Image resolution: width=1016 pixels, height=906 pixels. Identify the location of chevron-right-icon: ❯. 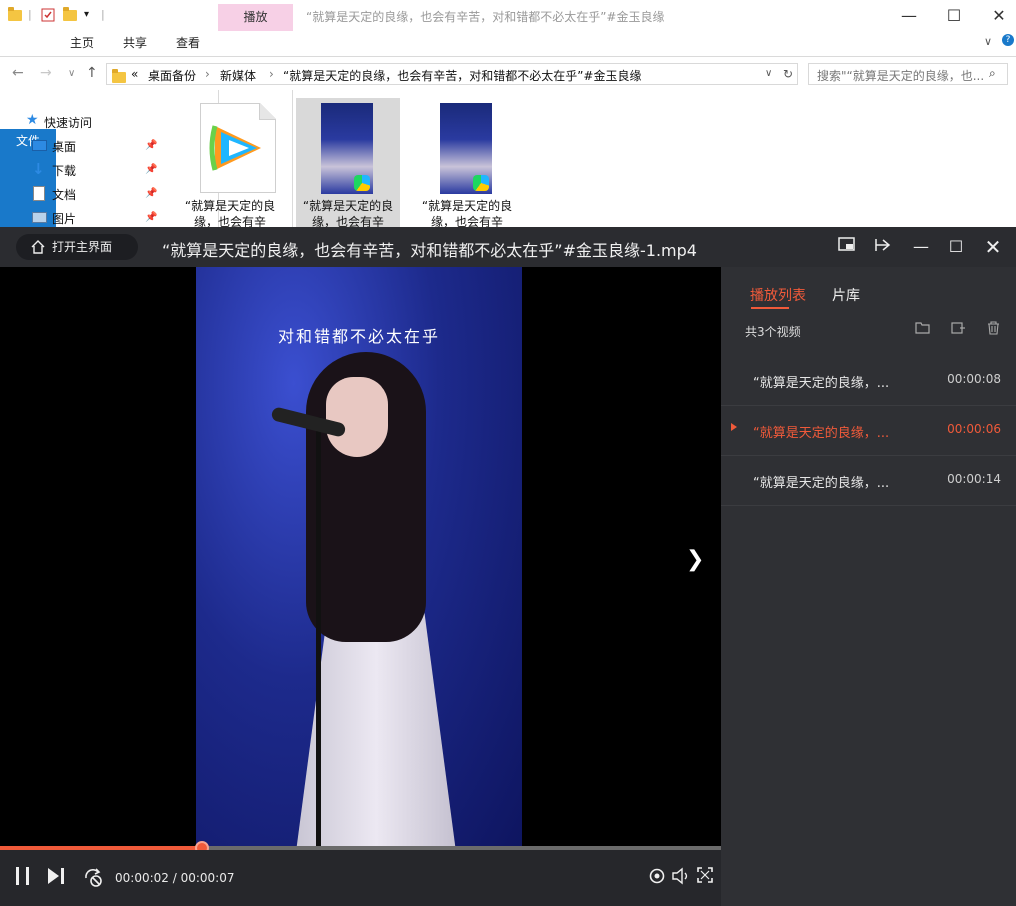
(695, 559).